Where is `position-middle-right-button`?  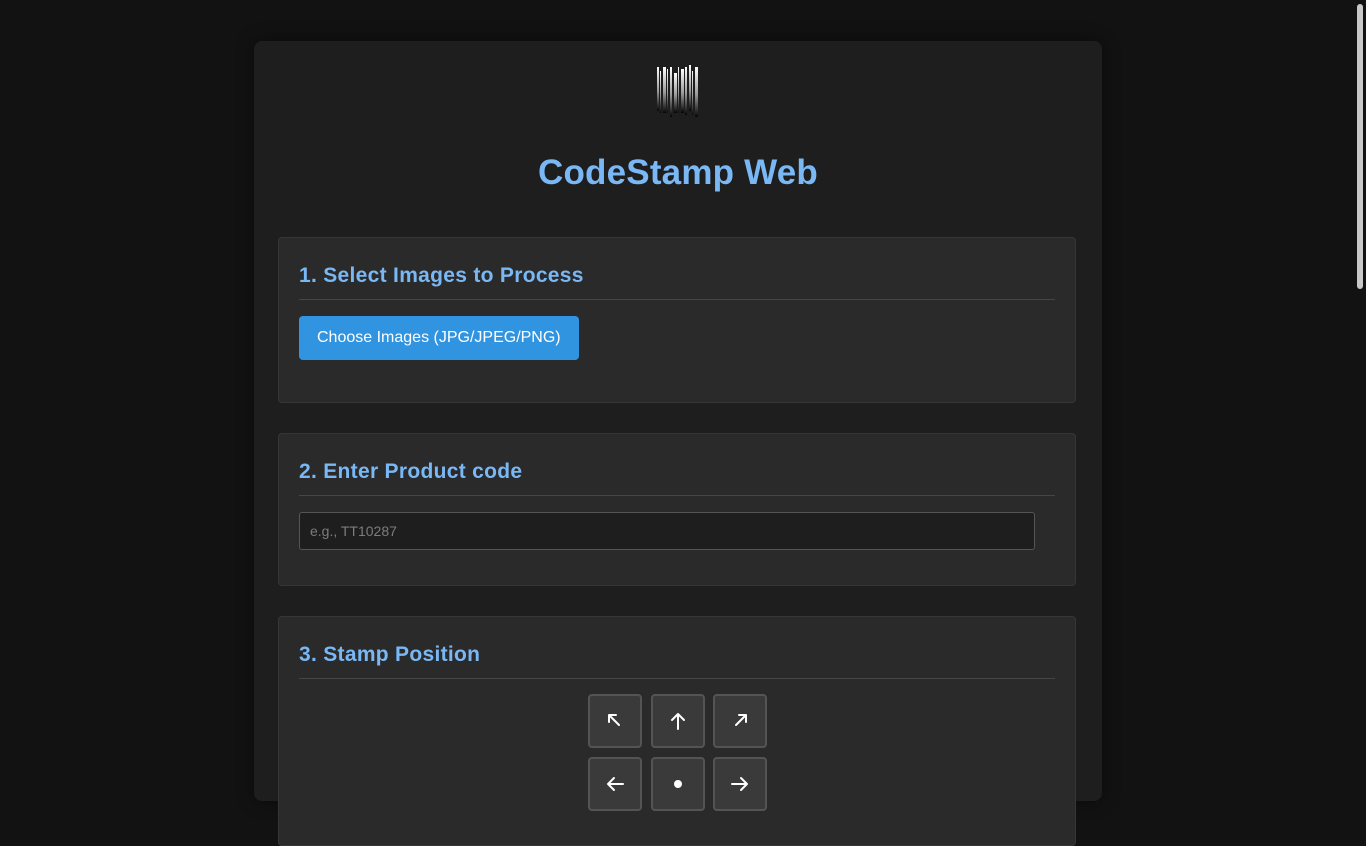 position-middle-right-button is located at coordinates (740, 784).